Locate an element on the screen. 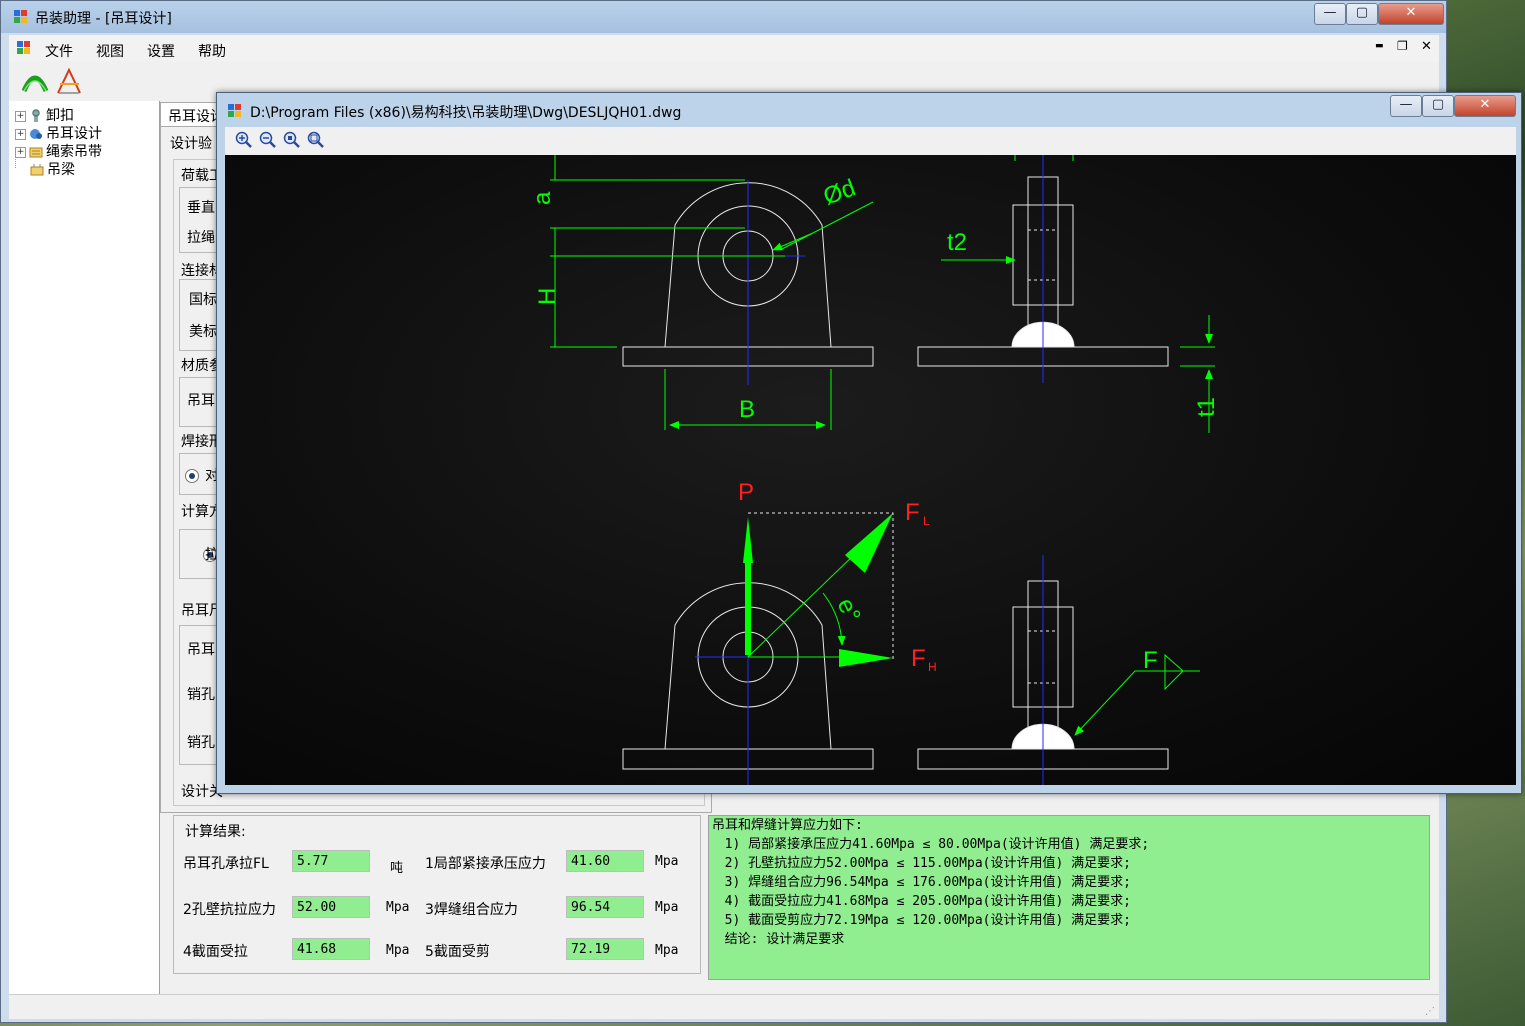 Image resolution: width=1525 pixels, height=1026 pixels. title-bar: 吊装助理 - [吊耳设计] — ▢ ✕ is located at coordinates (723, 17).